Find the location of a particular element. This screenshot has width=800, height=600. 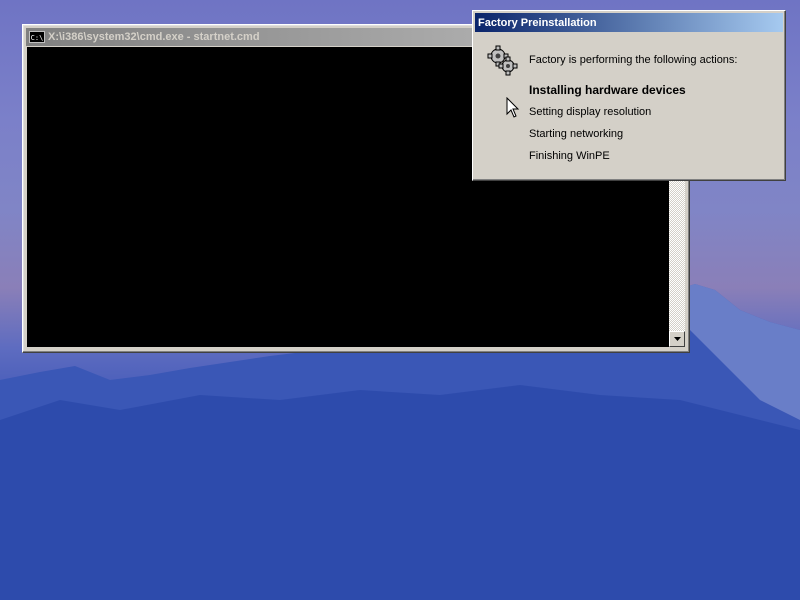

gears-icon is located at coordinates (502, 60).